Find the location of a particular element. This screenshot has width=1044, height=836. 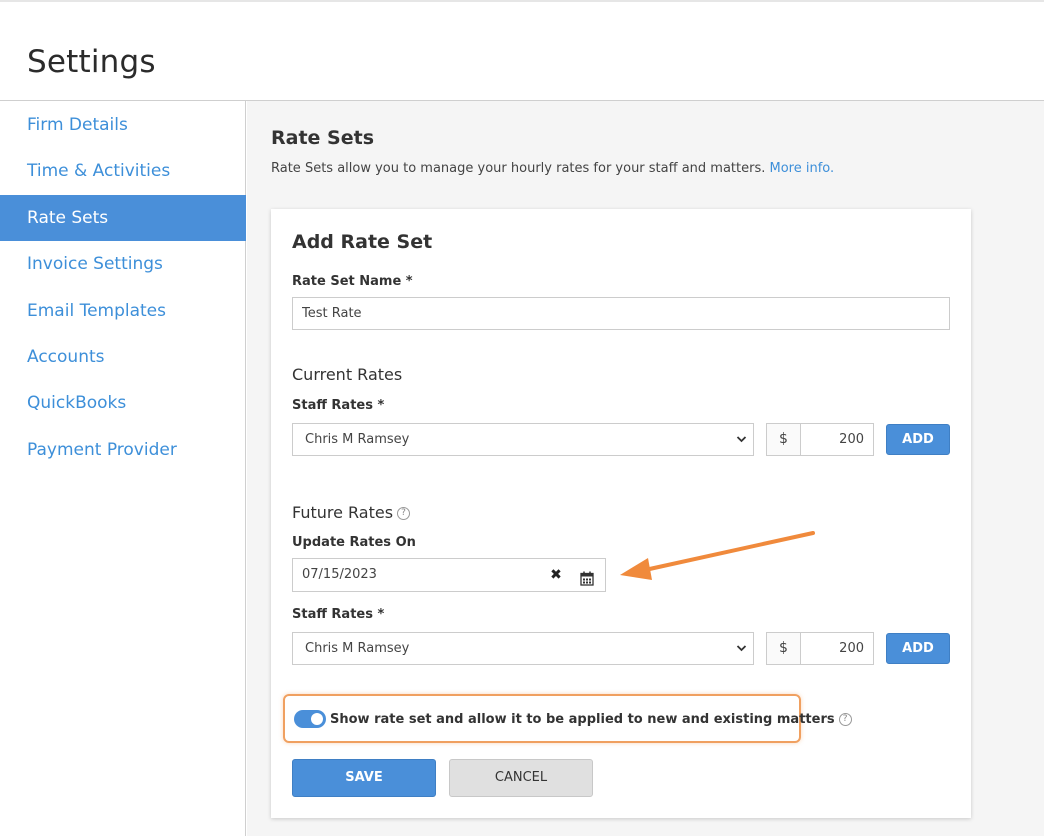

future-rates-title-text: Future Rates is located at coordinates (343, 512).